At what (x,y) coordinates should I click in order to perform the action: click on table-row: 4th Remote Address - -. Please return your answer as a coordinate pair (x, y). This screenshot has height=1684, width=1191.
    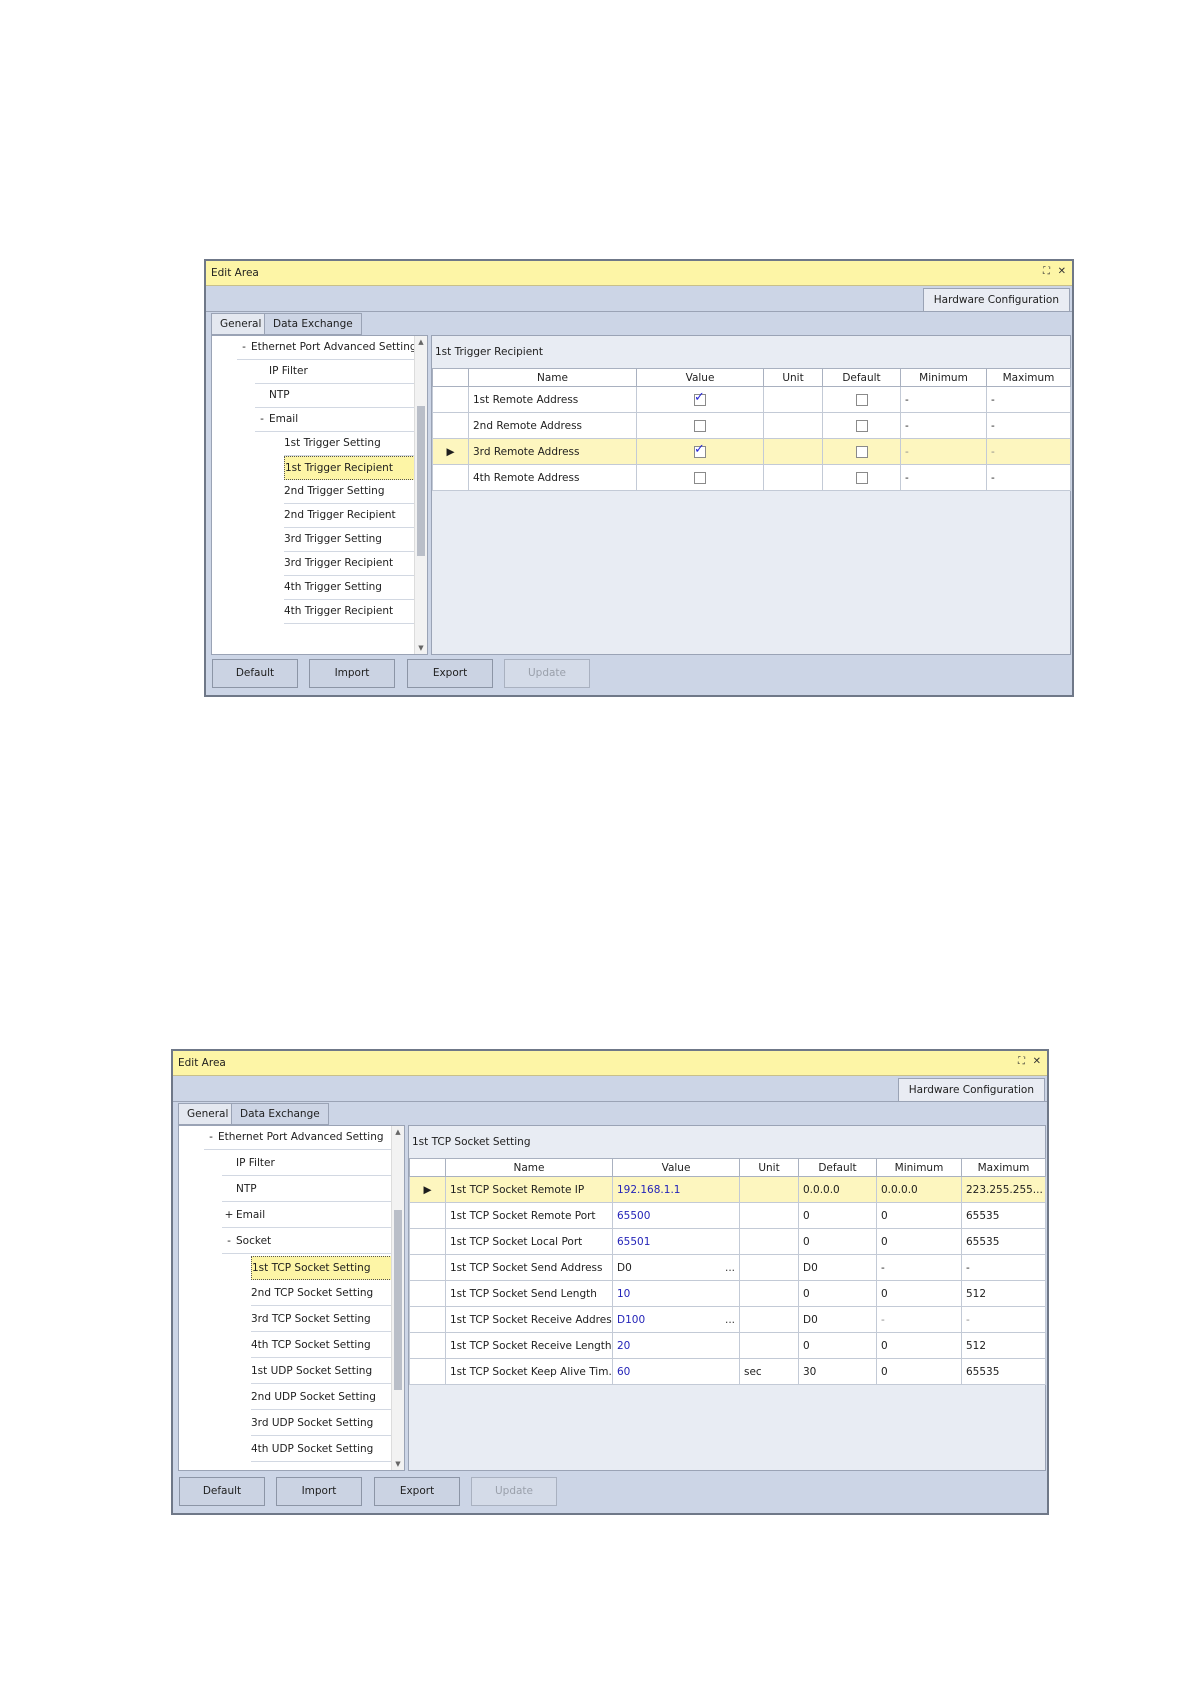
    Looking at the image, I should click on (751, 477).